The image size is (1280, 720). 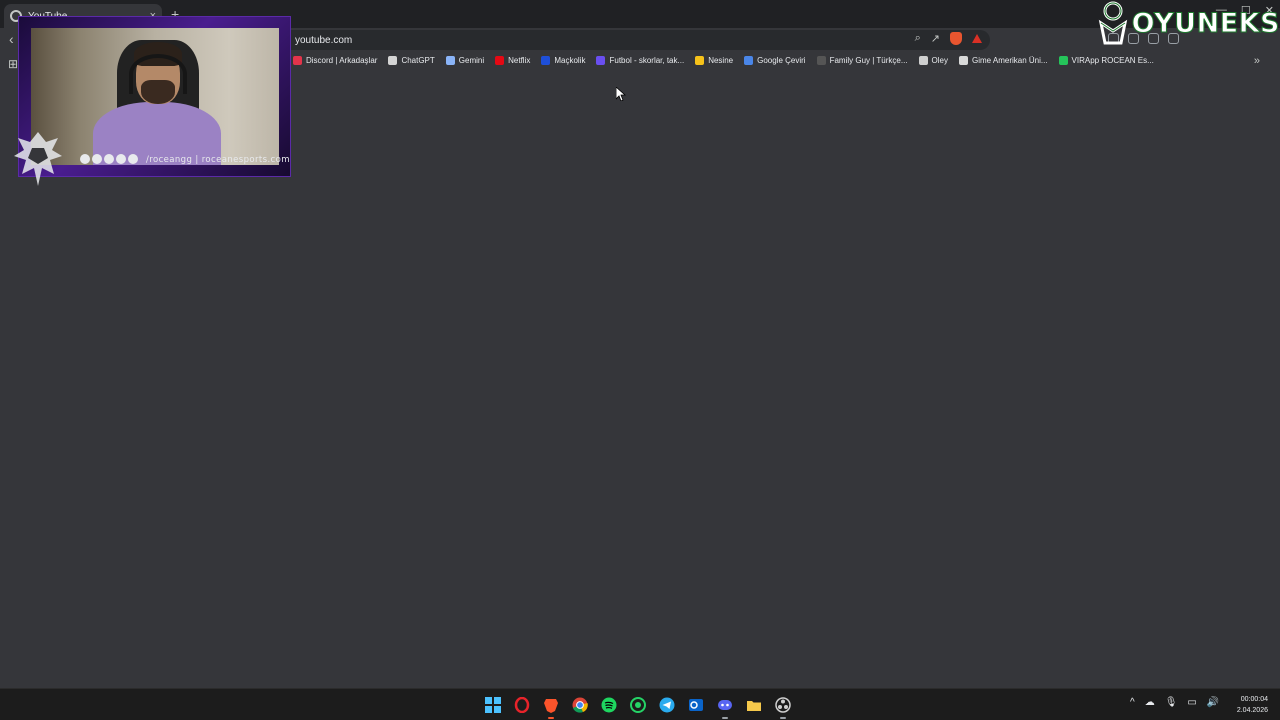 What do you see at coordinates (1252, 705) in the screenshot?
I see `taskbar-clock: 00:00:04 2.04.2026` at bounding box center [1252, 705].